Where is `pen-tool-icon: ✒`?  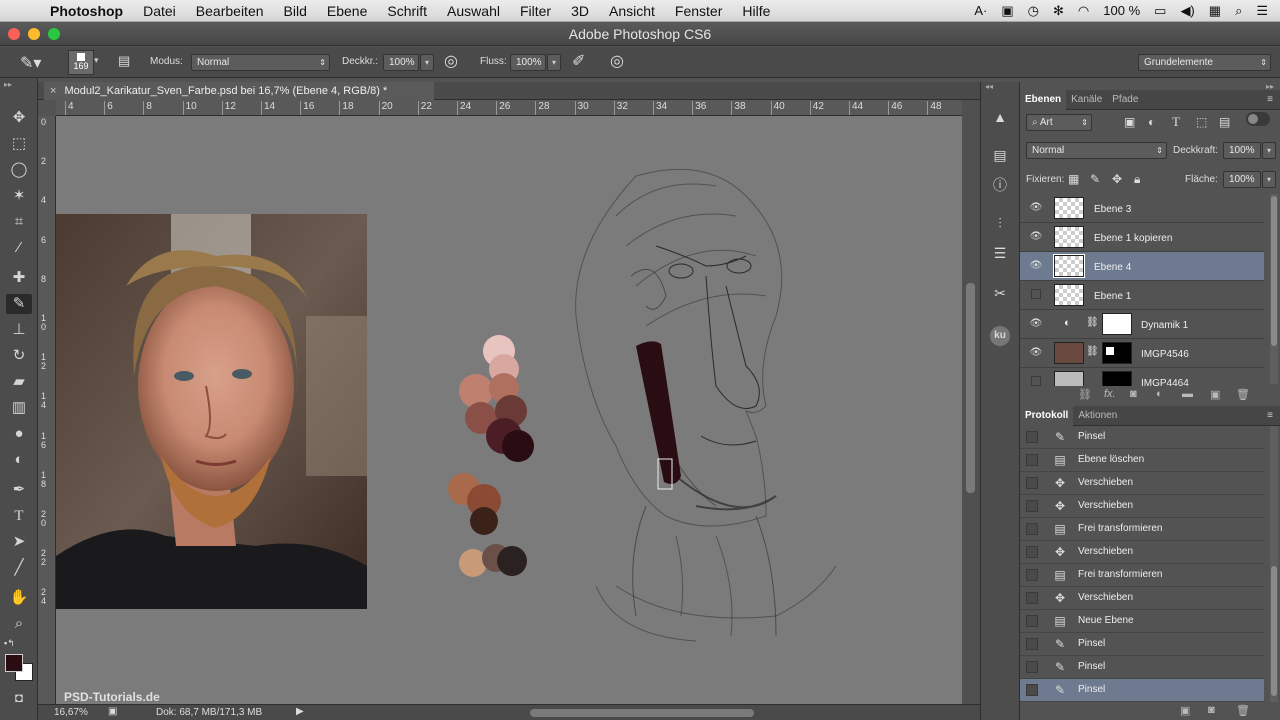
pen-tool-icon: ✒ is located at coordinates (19, 490).